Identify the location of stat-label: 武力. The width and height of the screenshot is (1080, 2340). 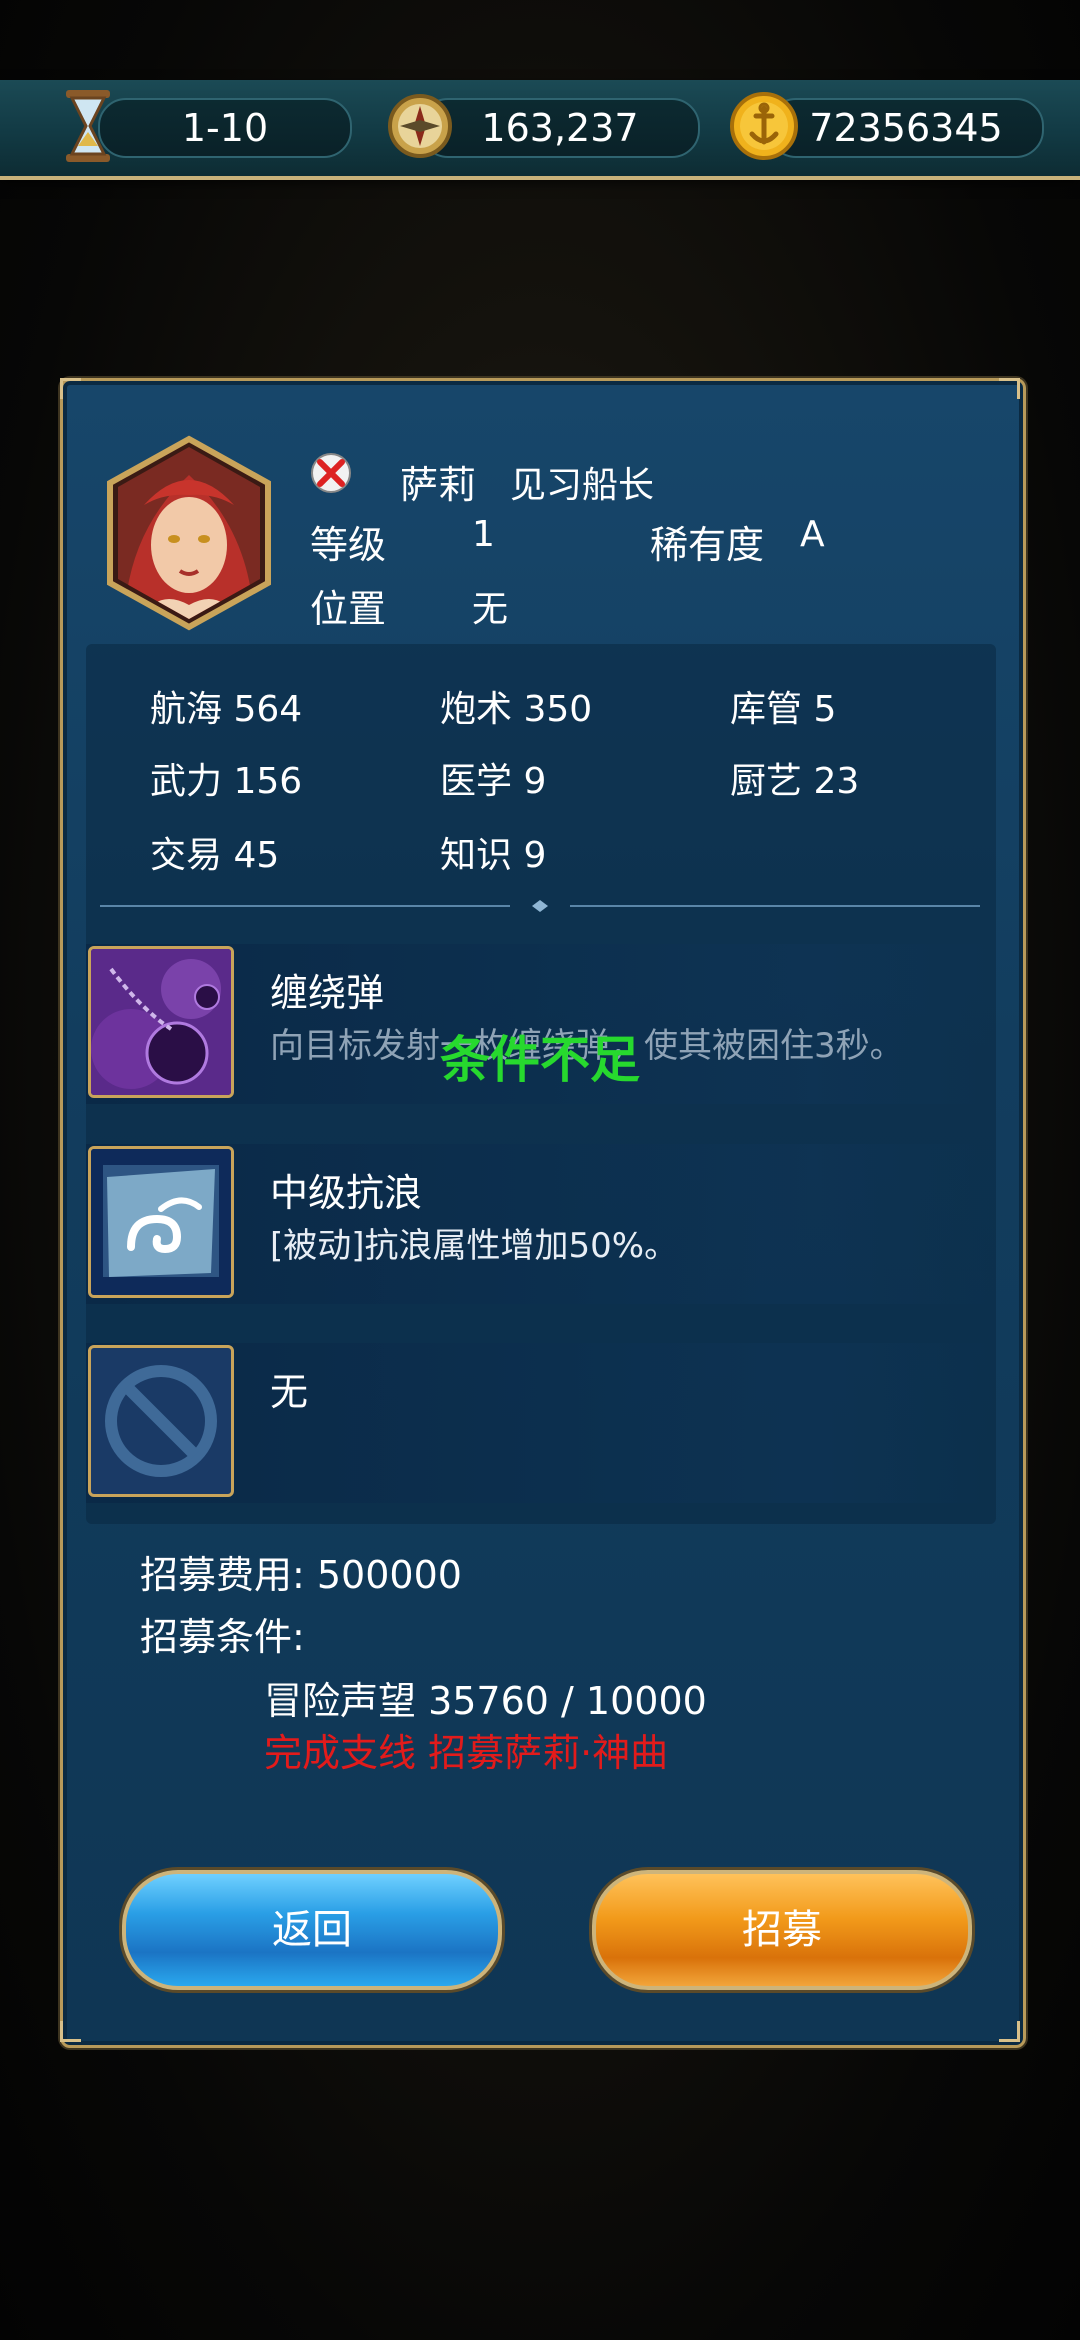
(186, 781).